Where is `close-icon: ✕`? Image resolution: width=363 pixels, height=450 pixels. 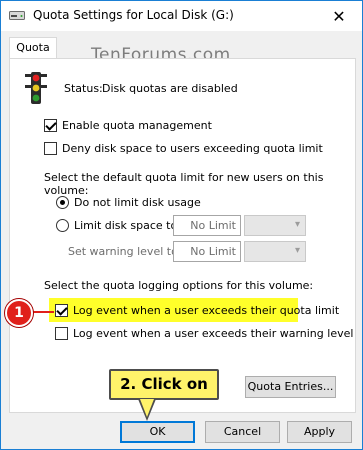 close-icon: ✕ is located at coordinates (339, 16).